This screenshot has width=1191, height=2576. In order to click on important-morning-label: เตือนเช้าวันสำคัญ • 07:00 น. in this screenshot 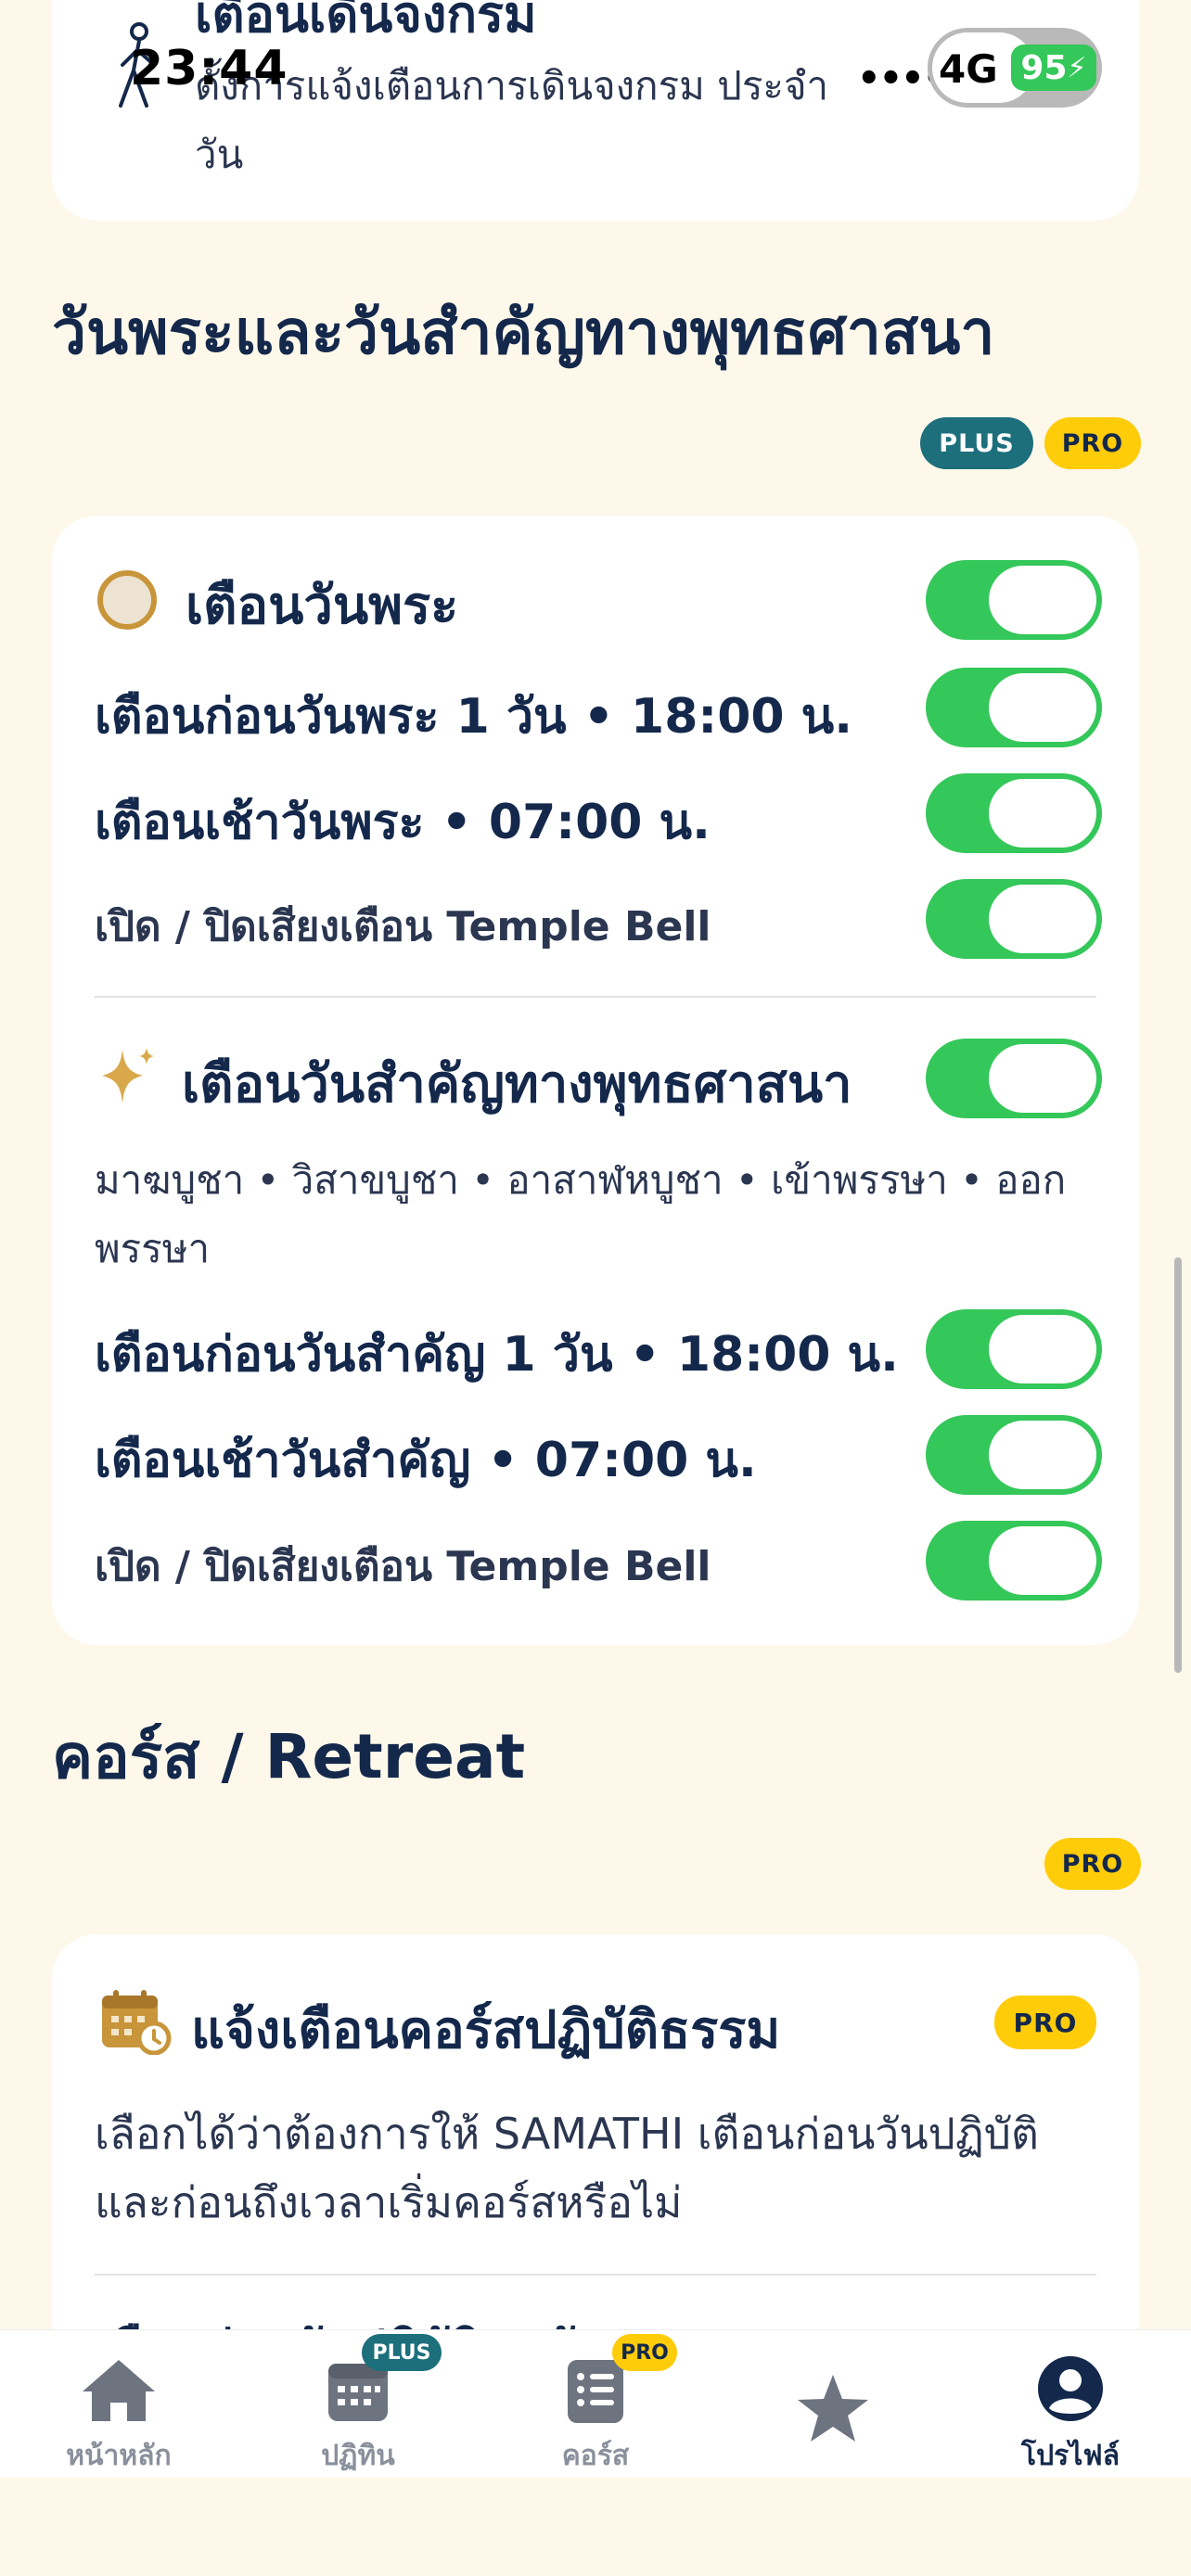, I will do `click(426, 1460)`.